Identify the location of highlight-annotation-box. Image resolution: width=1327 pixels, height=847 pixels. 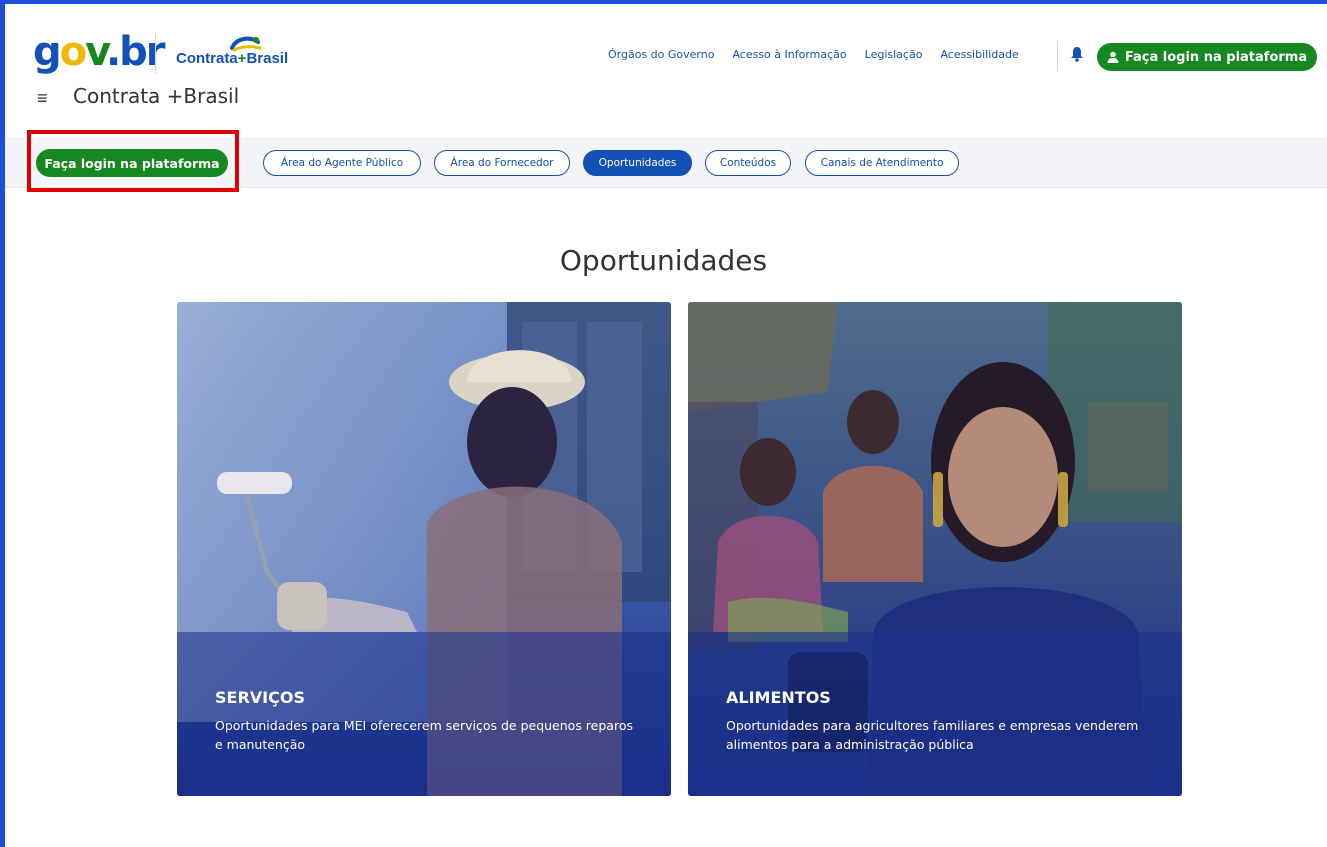
(133, 161).